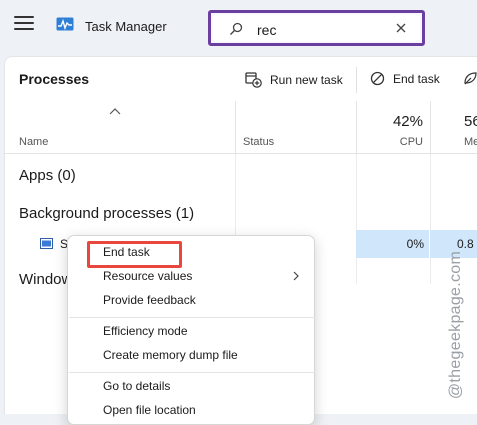 Image resolution: width=477 pixels, height=425 pixels. What do you see at coordinates (470, 142) in the screenshot?
I see `column-memory-header: Mem` at bounding box center [470, 142].